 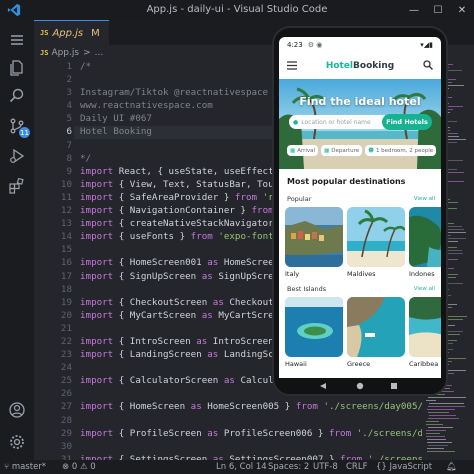 I want to click on caribbean-beach-image, so click(x=425, y=327).